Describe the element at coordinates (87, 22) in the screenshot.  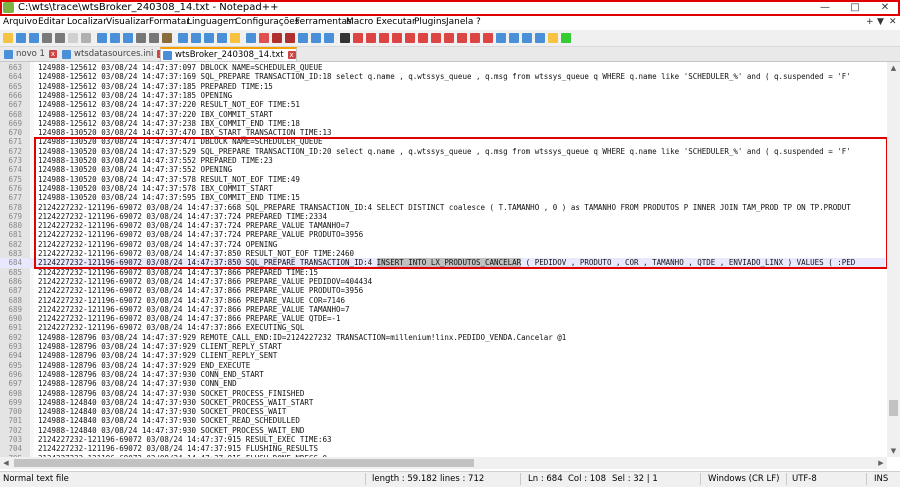
I see `menu-localizar: Localizar` at that location.